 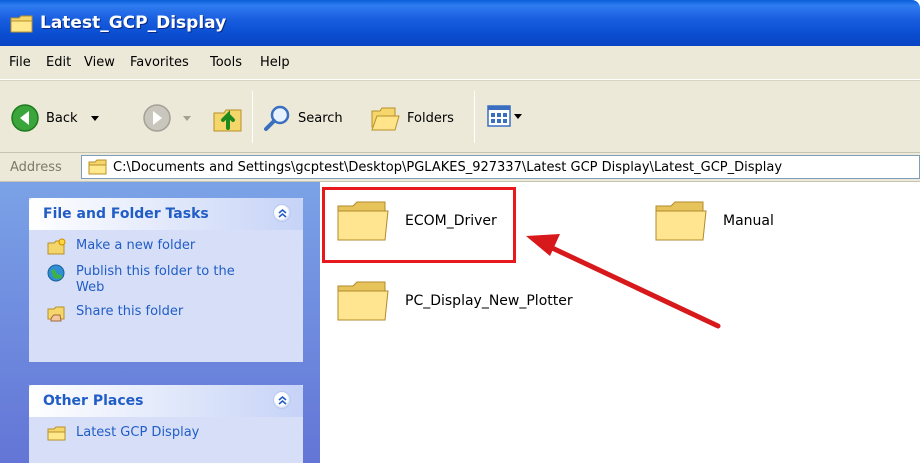 I want to click on folders-button: Folders, so click(x=411, y=118).